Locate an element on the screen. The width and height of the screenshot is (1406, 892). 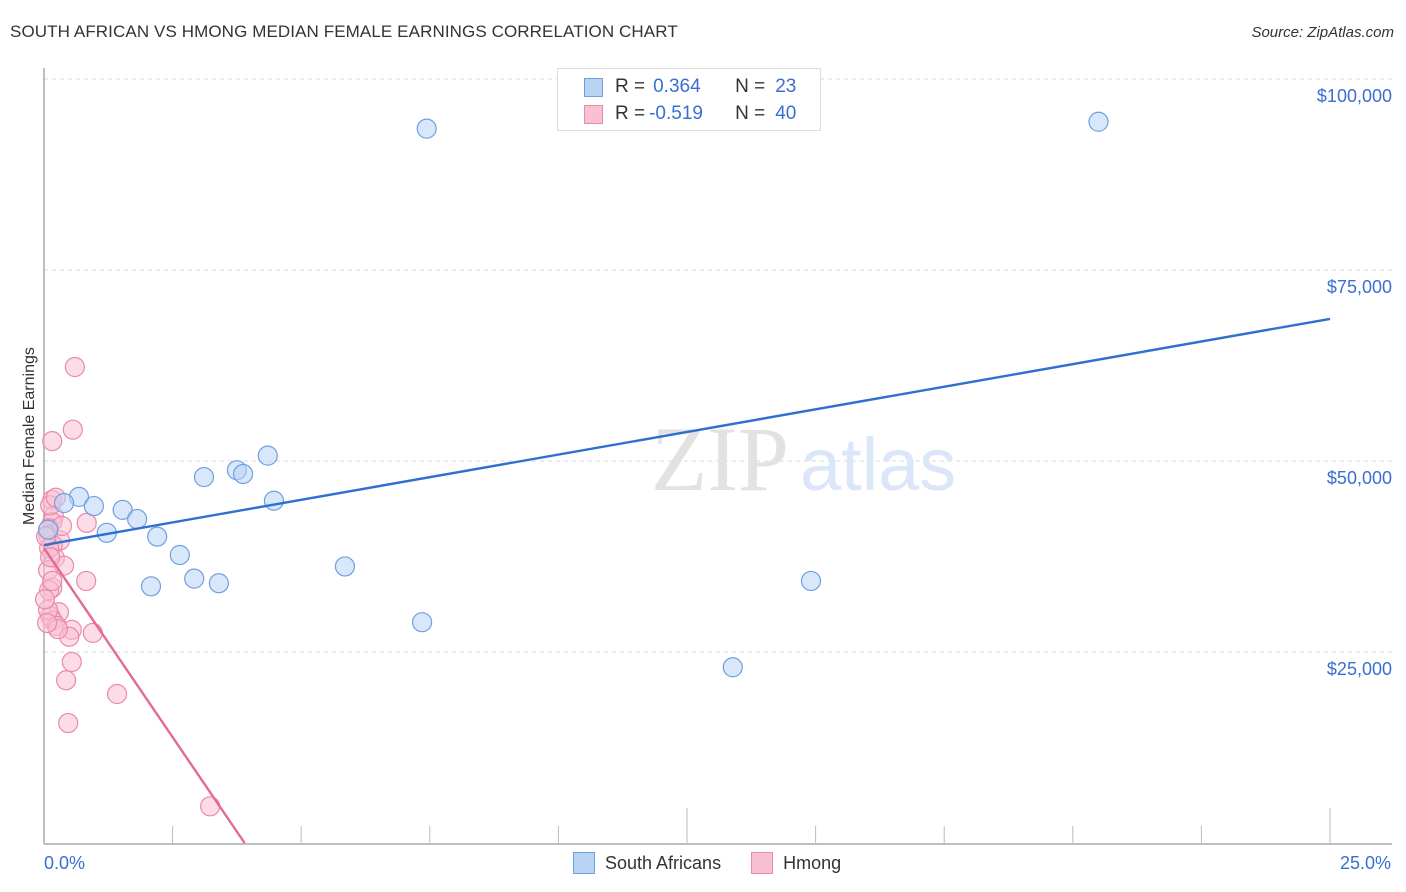
legend-item-south-africans: South Africans is located at coordinates (647, 863).